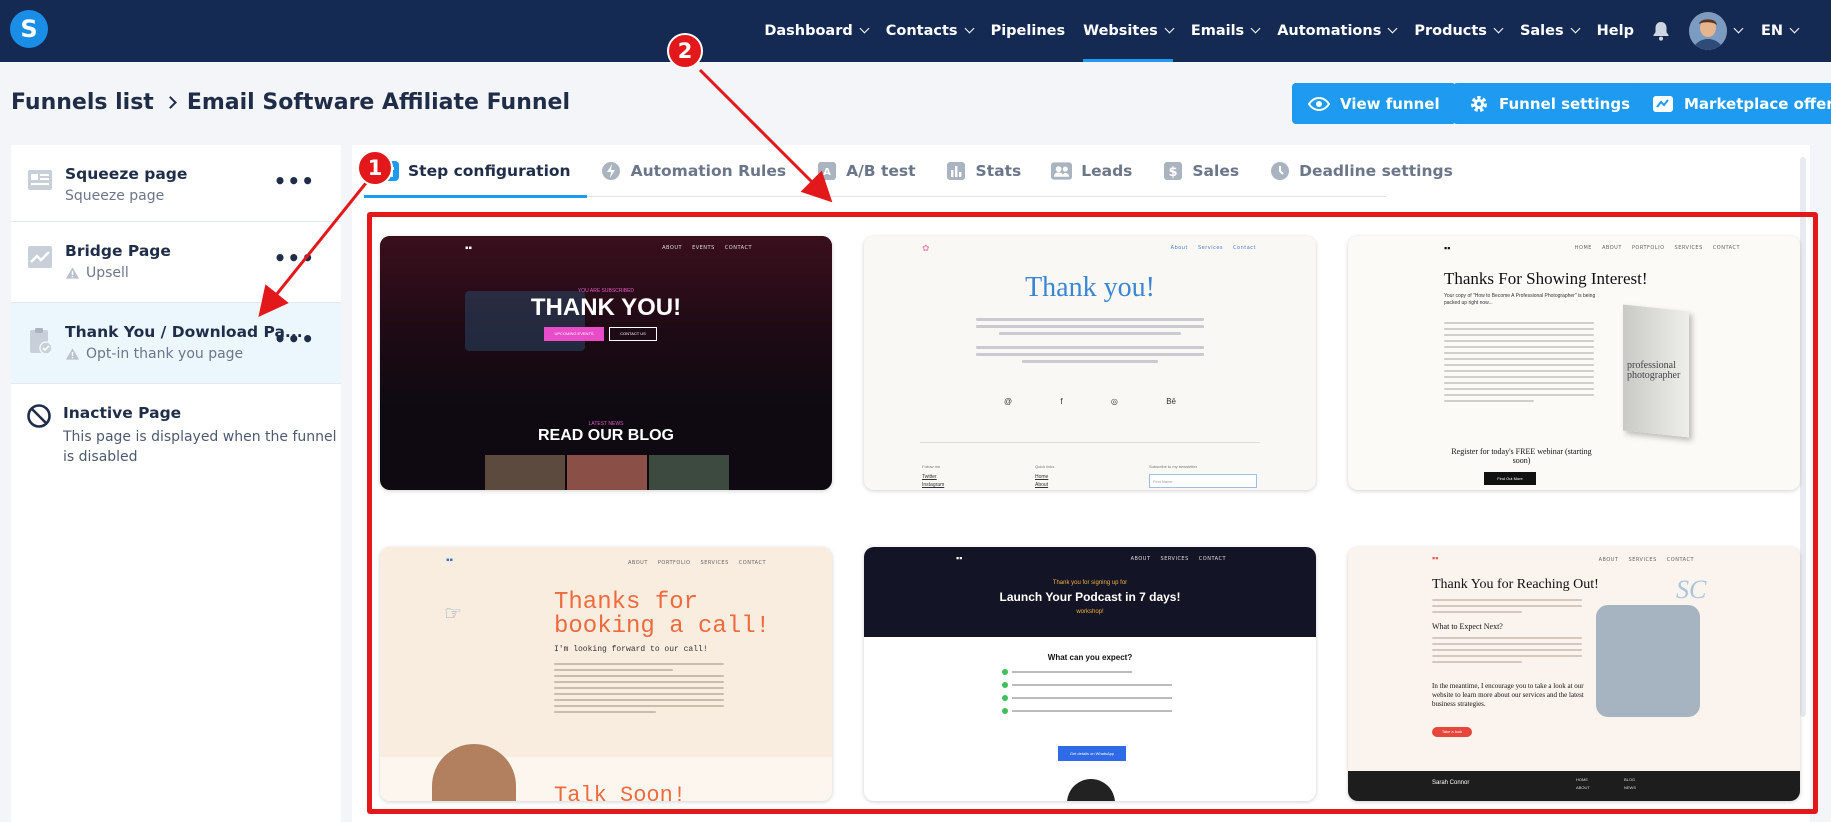  Describe the element at coordinates (1583, 787) in the screenshot. I see `template-footer-link: ABOUT` at that location.